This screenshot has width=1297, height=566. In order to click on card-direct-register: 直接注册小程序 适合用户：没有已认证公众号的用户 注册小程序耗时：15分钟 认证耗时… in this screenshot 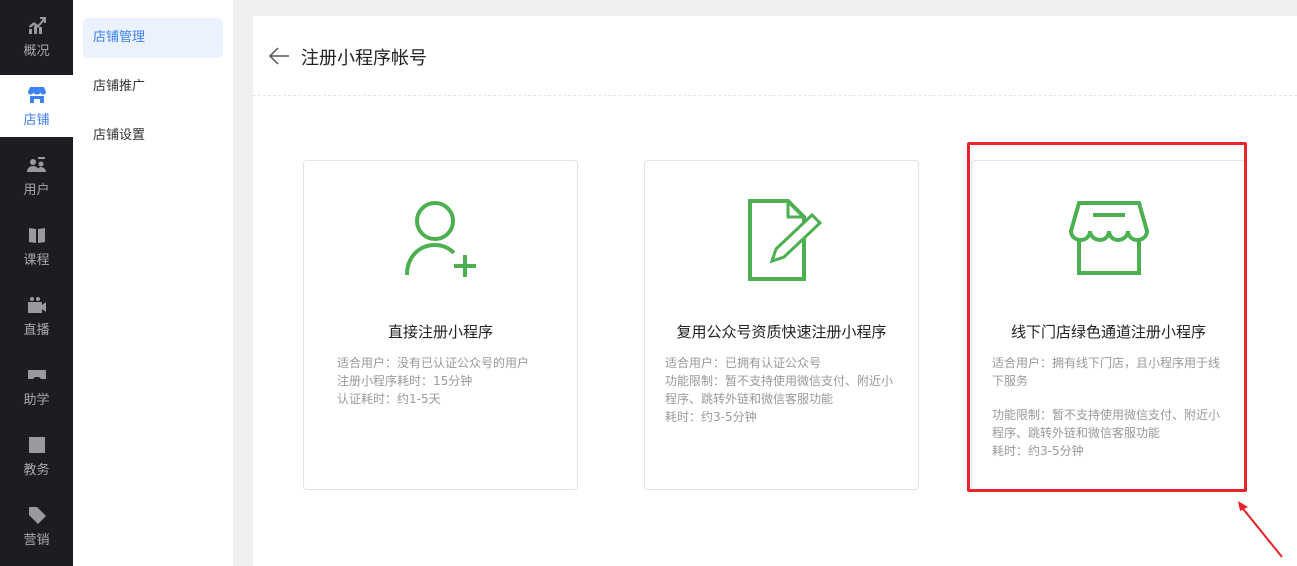, I will do `click(440, 325)`.